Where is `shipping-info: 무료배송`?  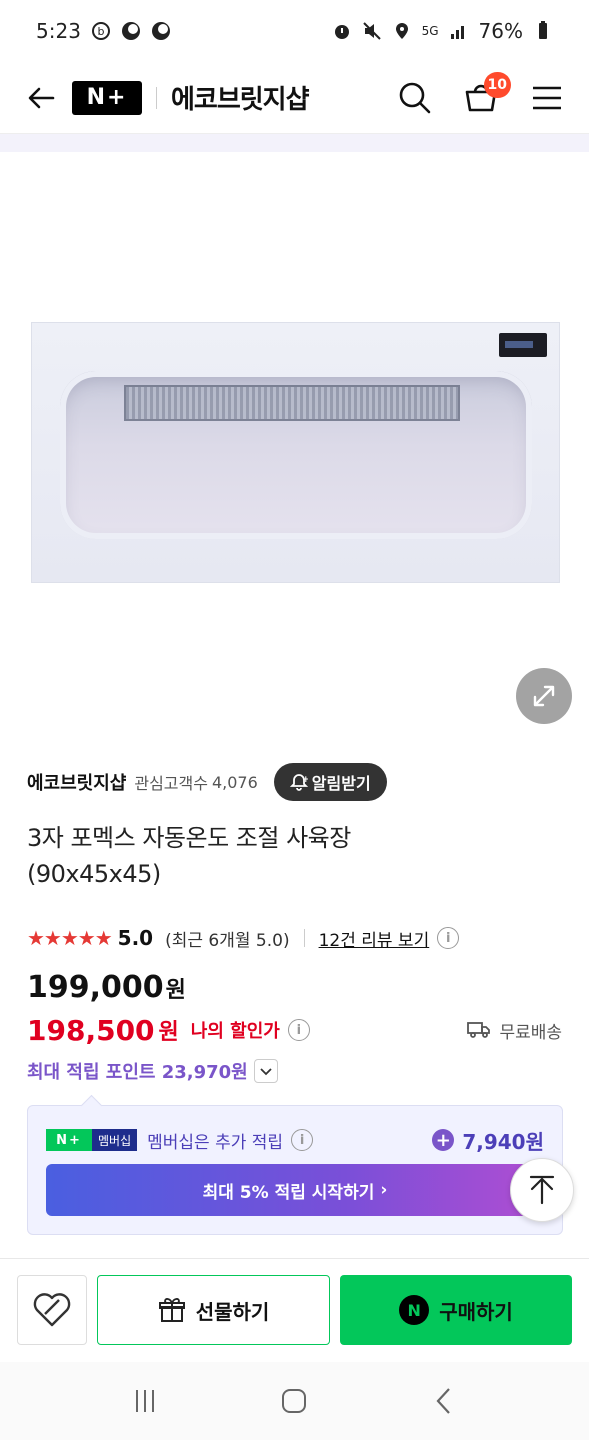
shipping-info: 무료배송 is located at coordinates (514, 1030).